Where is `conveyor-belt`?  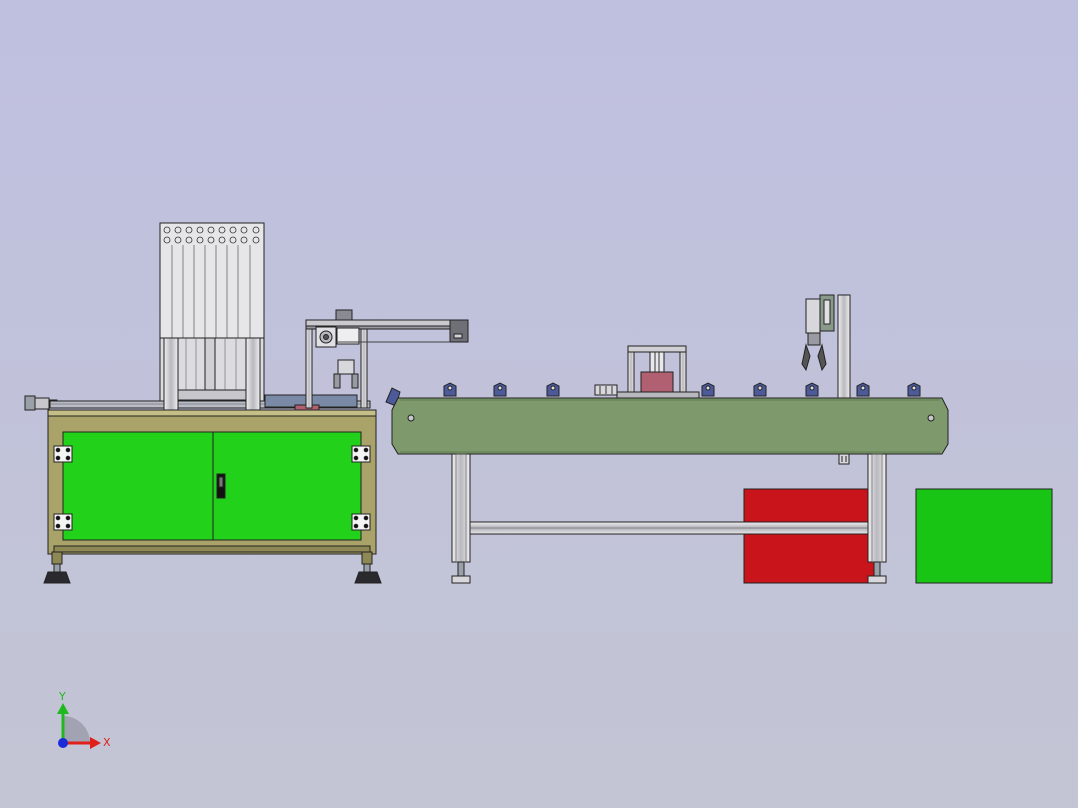 conveyor-belt is located at coordinates (670, 426).